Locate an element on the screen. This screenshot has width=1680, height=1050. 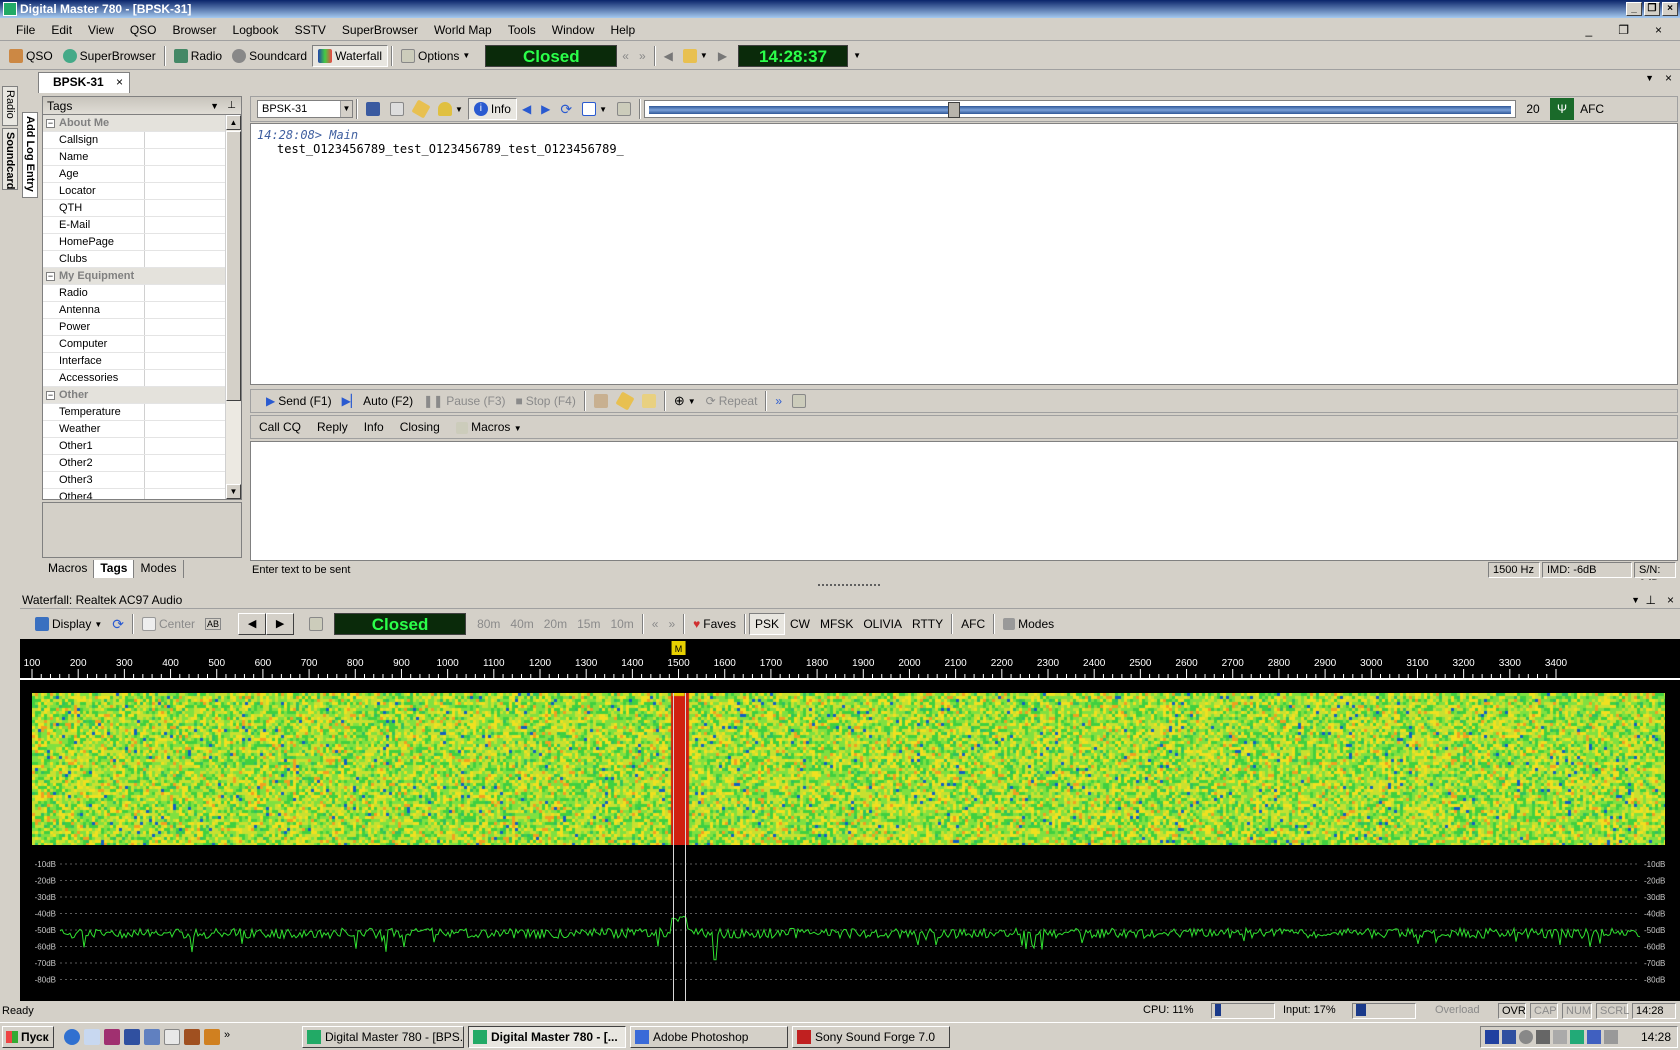
afc-label: AFC is located at coordinates (1589, 109).